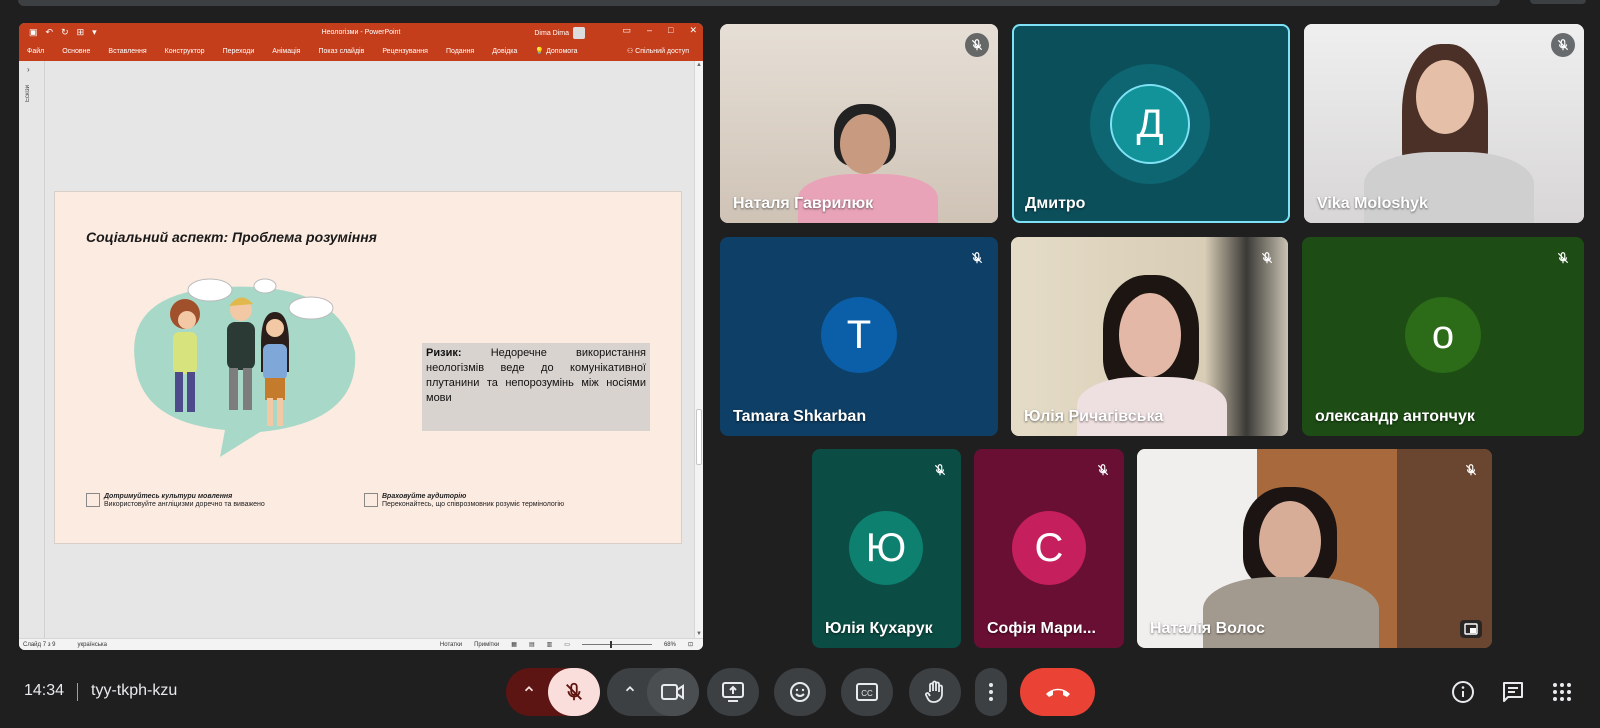 The image size is (1600, 728). Describe the element at coordinates (35, 51) in the screenshot. I see `tab-file: Файл` at that location.